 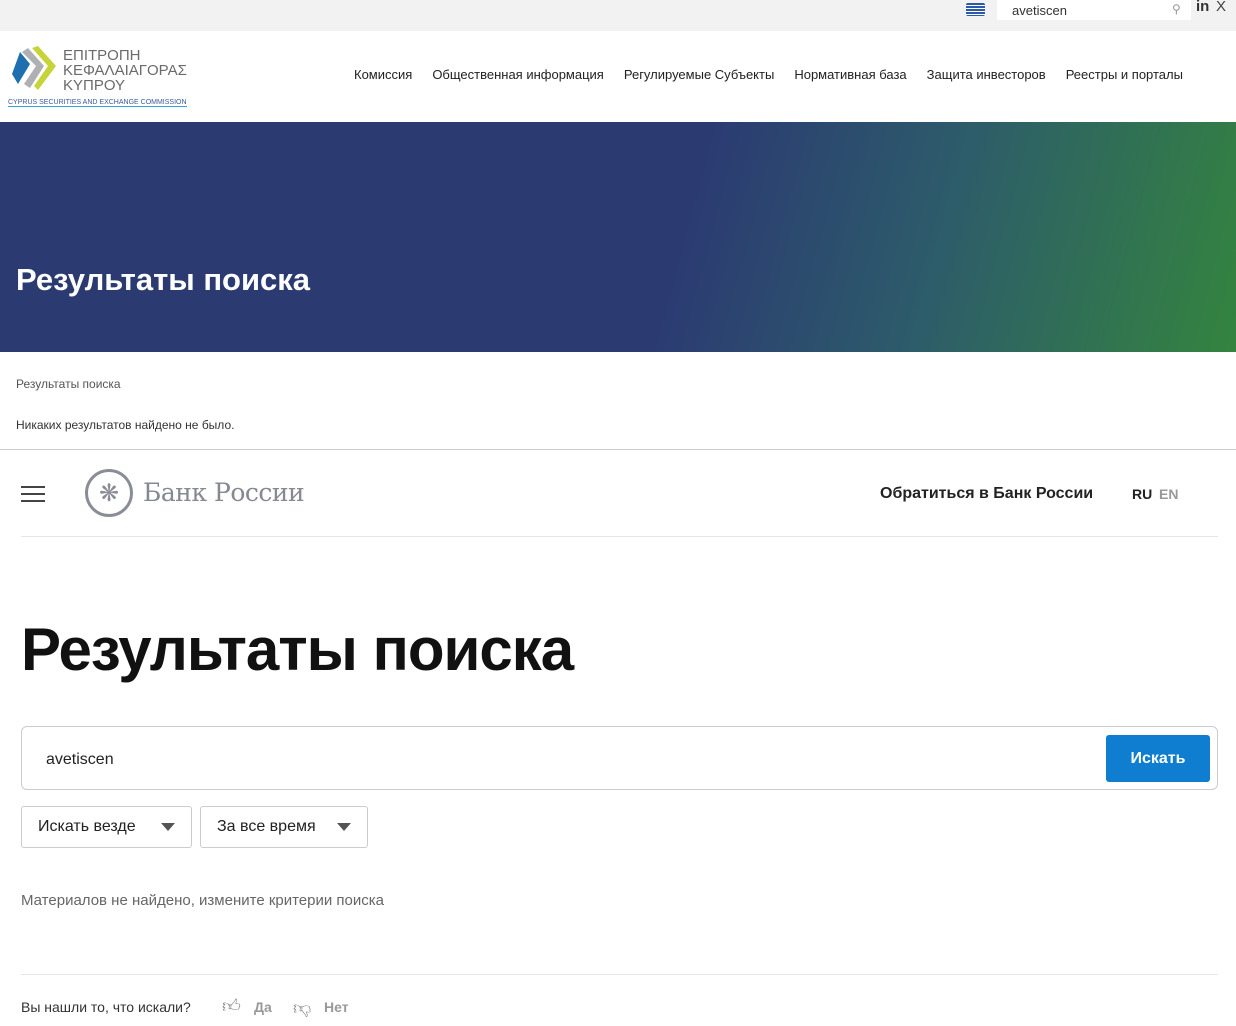 I want to click on logo-line: ΕΠΙΤΡΟΠΗ, so click(x=102, y=55).